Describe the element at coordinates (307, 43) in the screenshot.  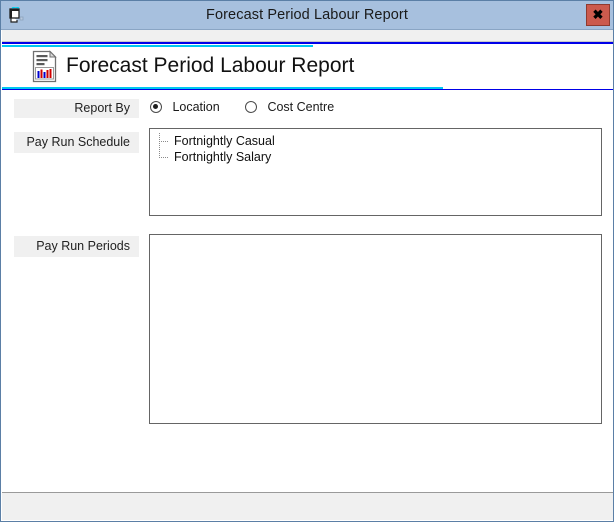
I see `header-top-blue-rule` at that location.